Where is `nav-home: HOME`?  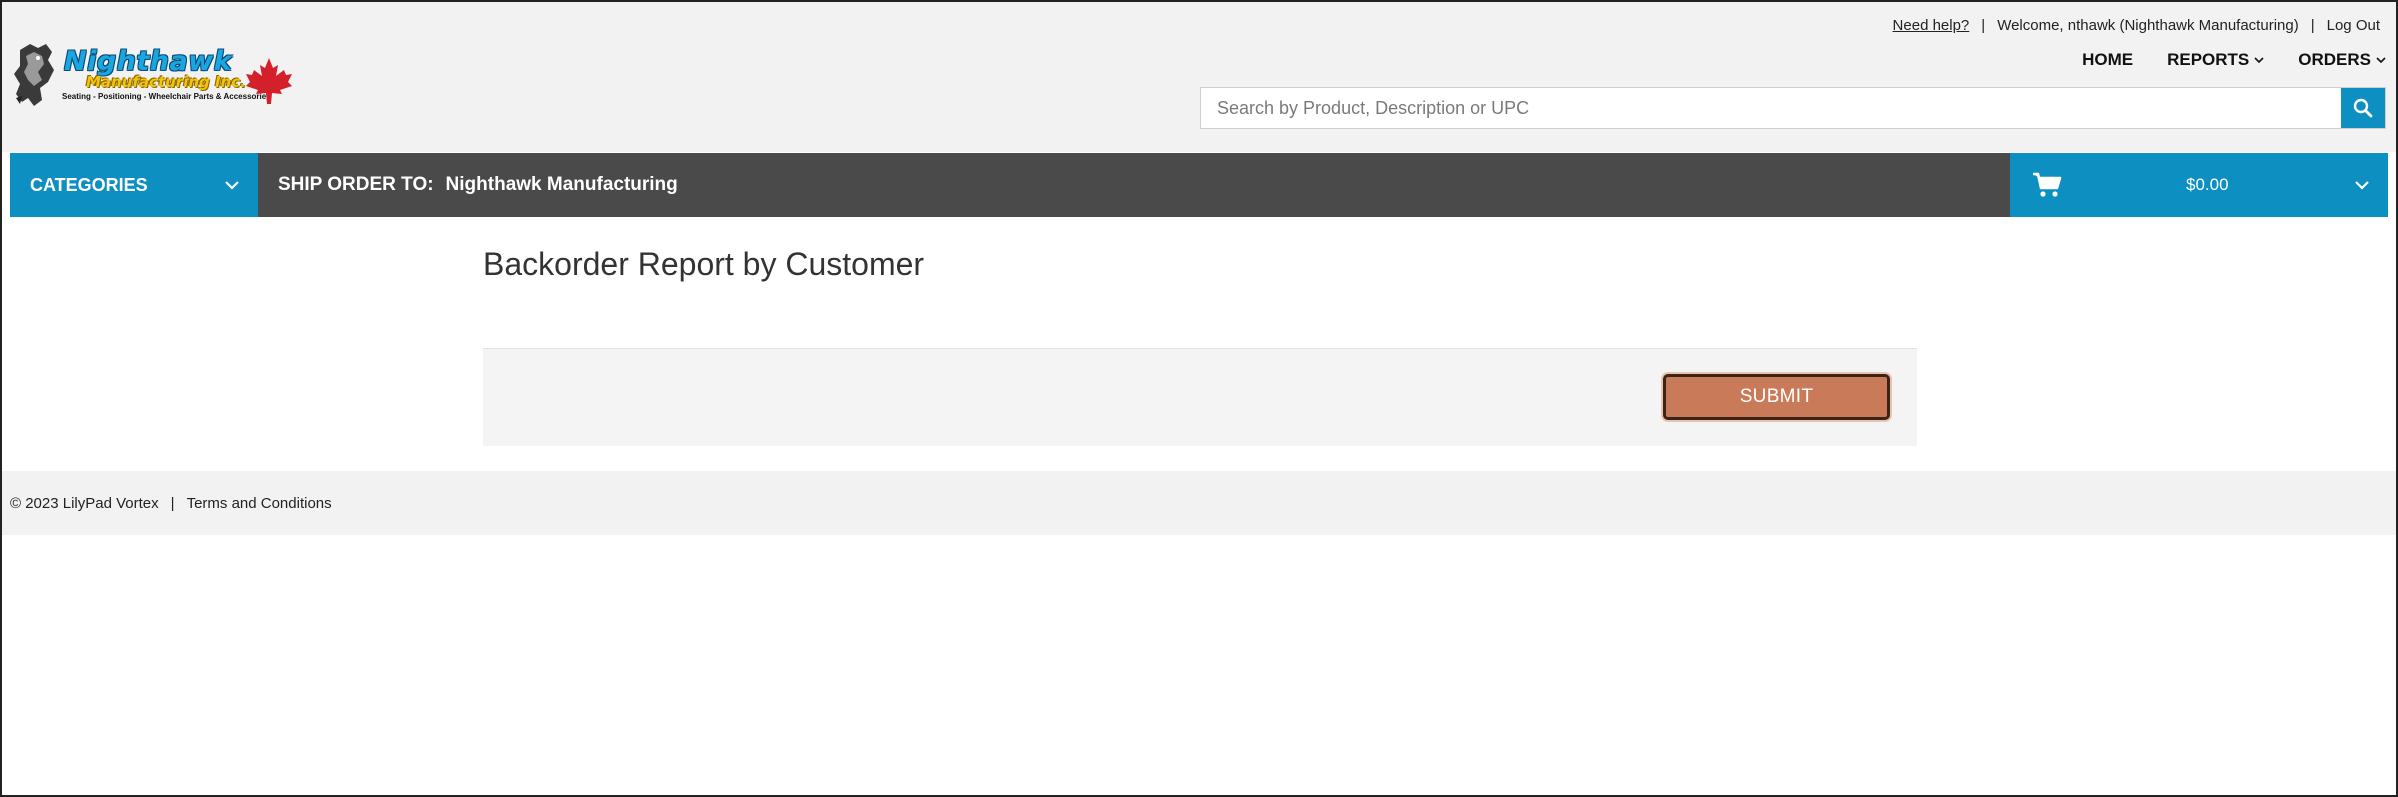 nav-home: HOME is located at coordinates (2107, 60).